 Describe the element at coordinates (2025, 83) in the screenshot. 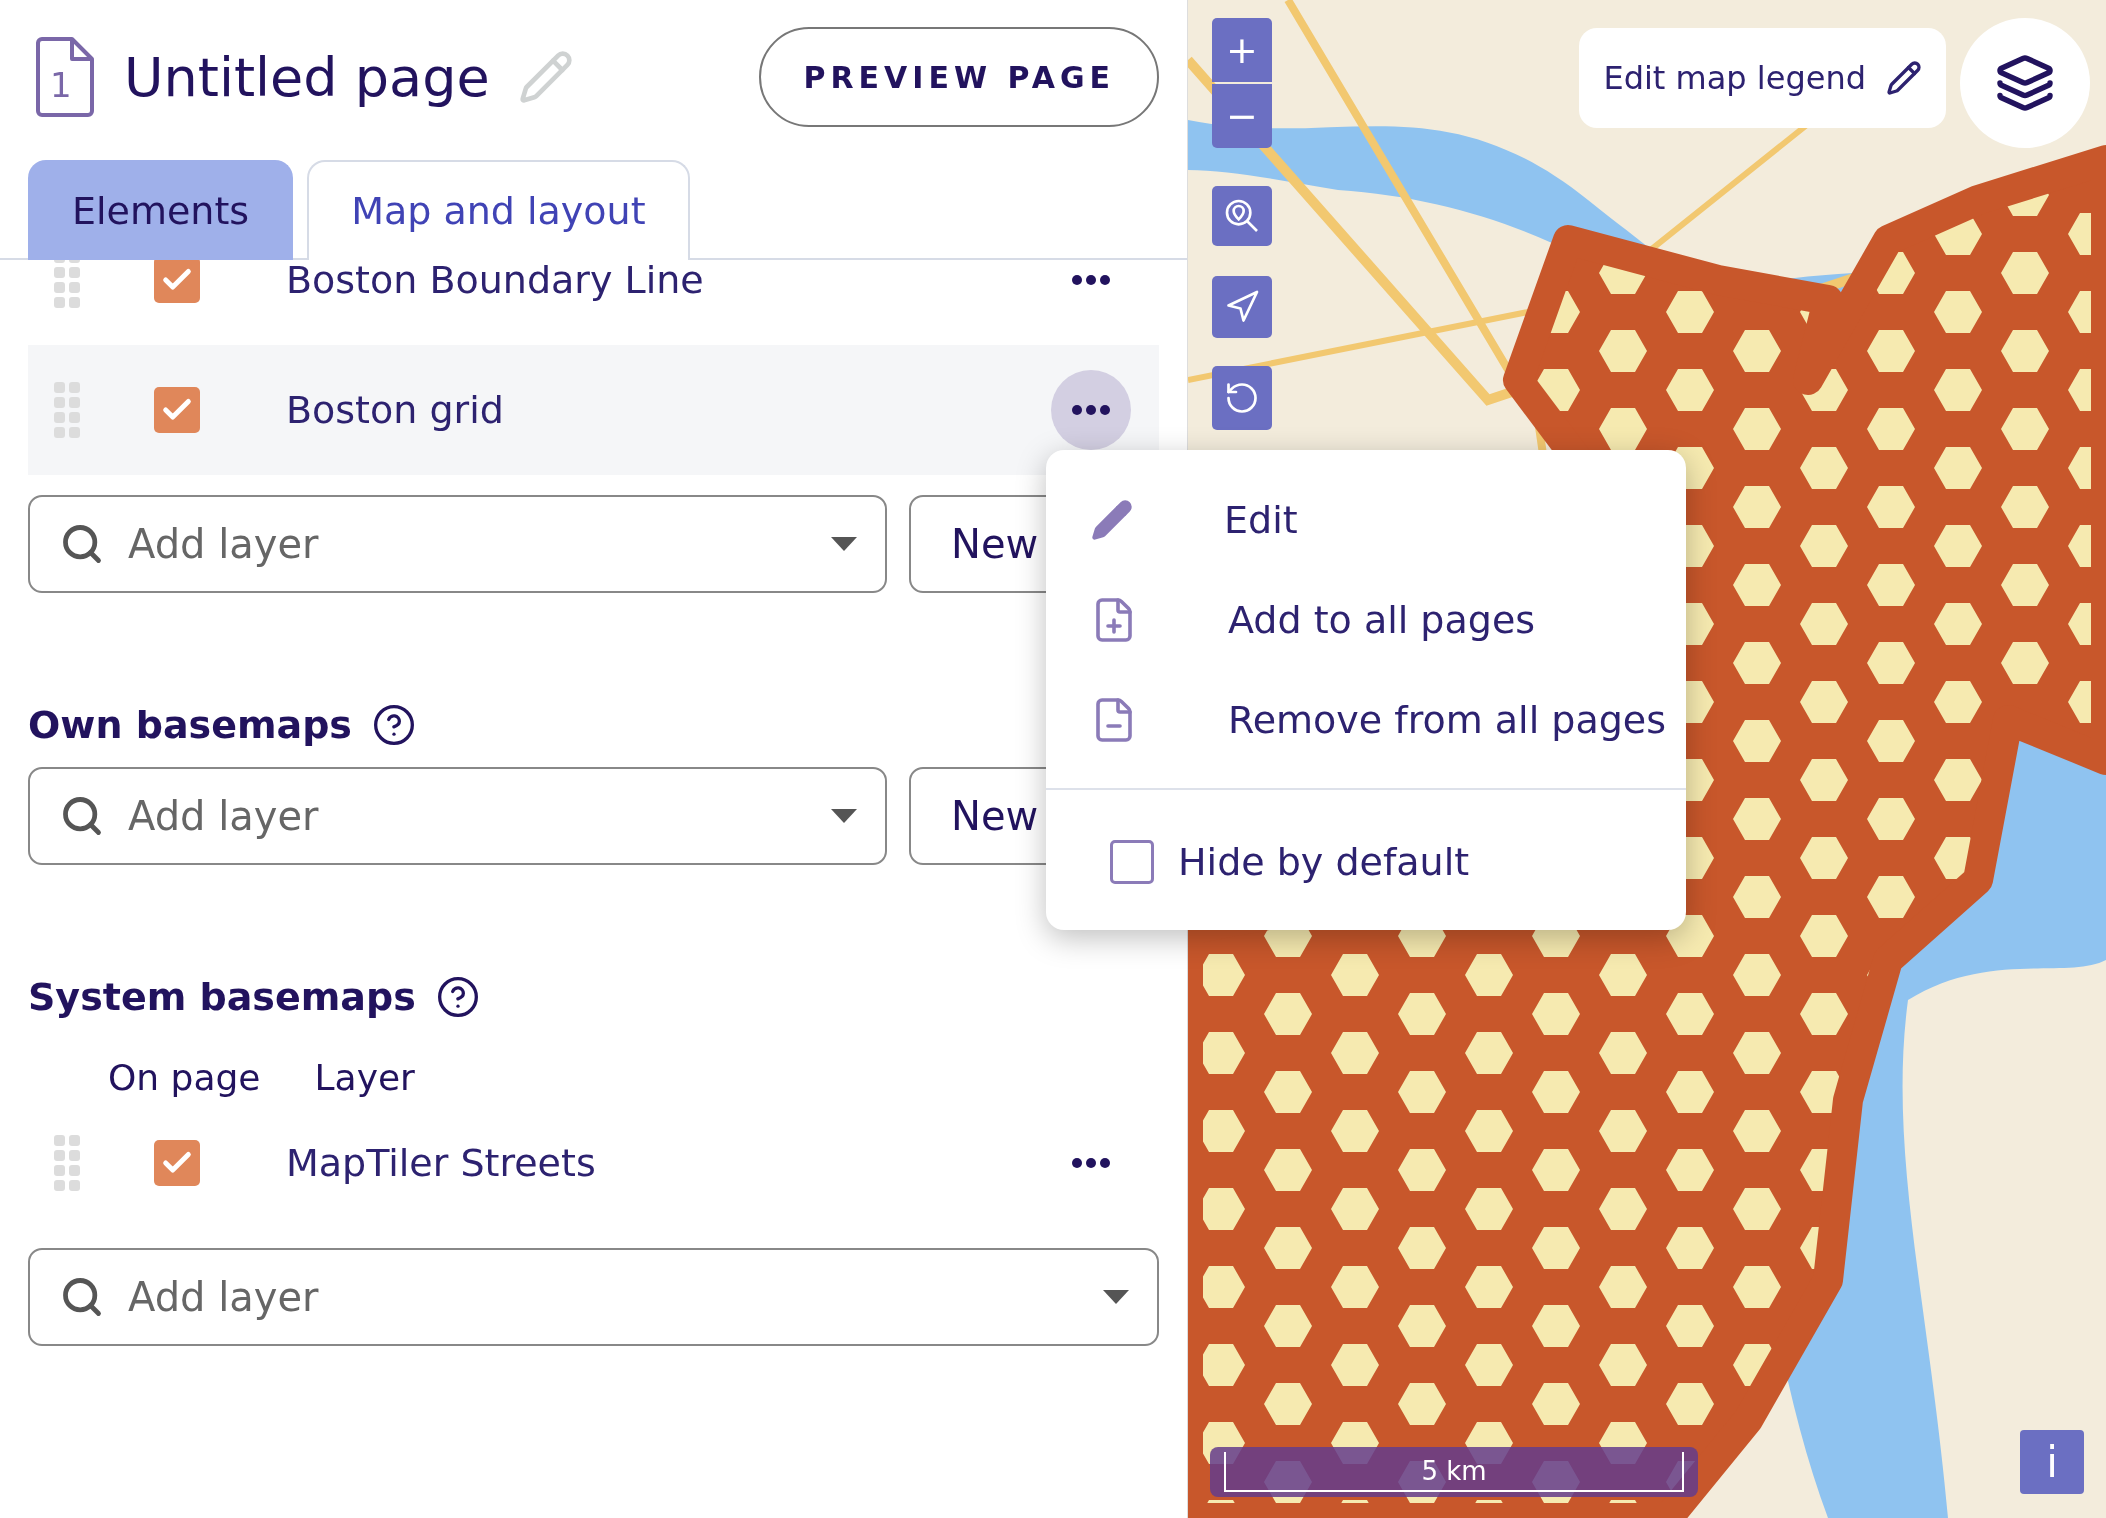

I see `layers-icon` at that location.